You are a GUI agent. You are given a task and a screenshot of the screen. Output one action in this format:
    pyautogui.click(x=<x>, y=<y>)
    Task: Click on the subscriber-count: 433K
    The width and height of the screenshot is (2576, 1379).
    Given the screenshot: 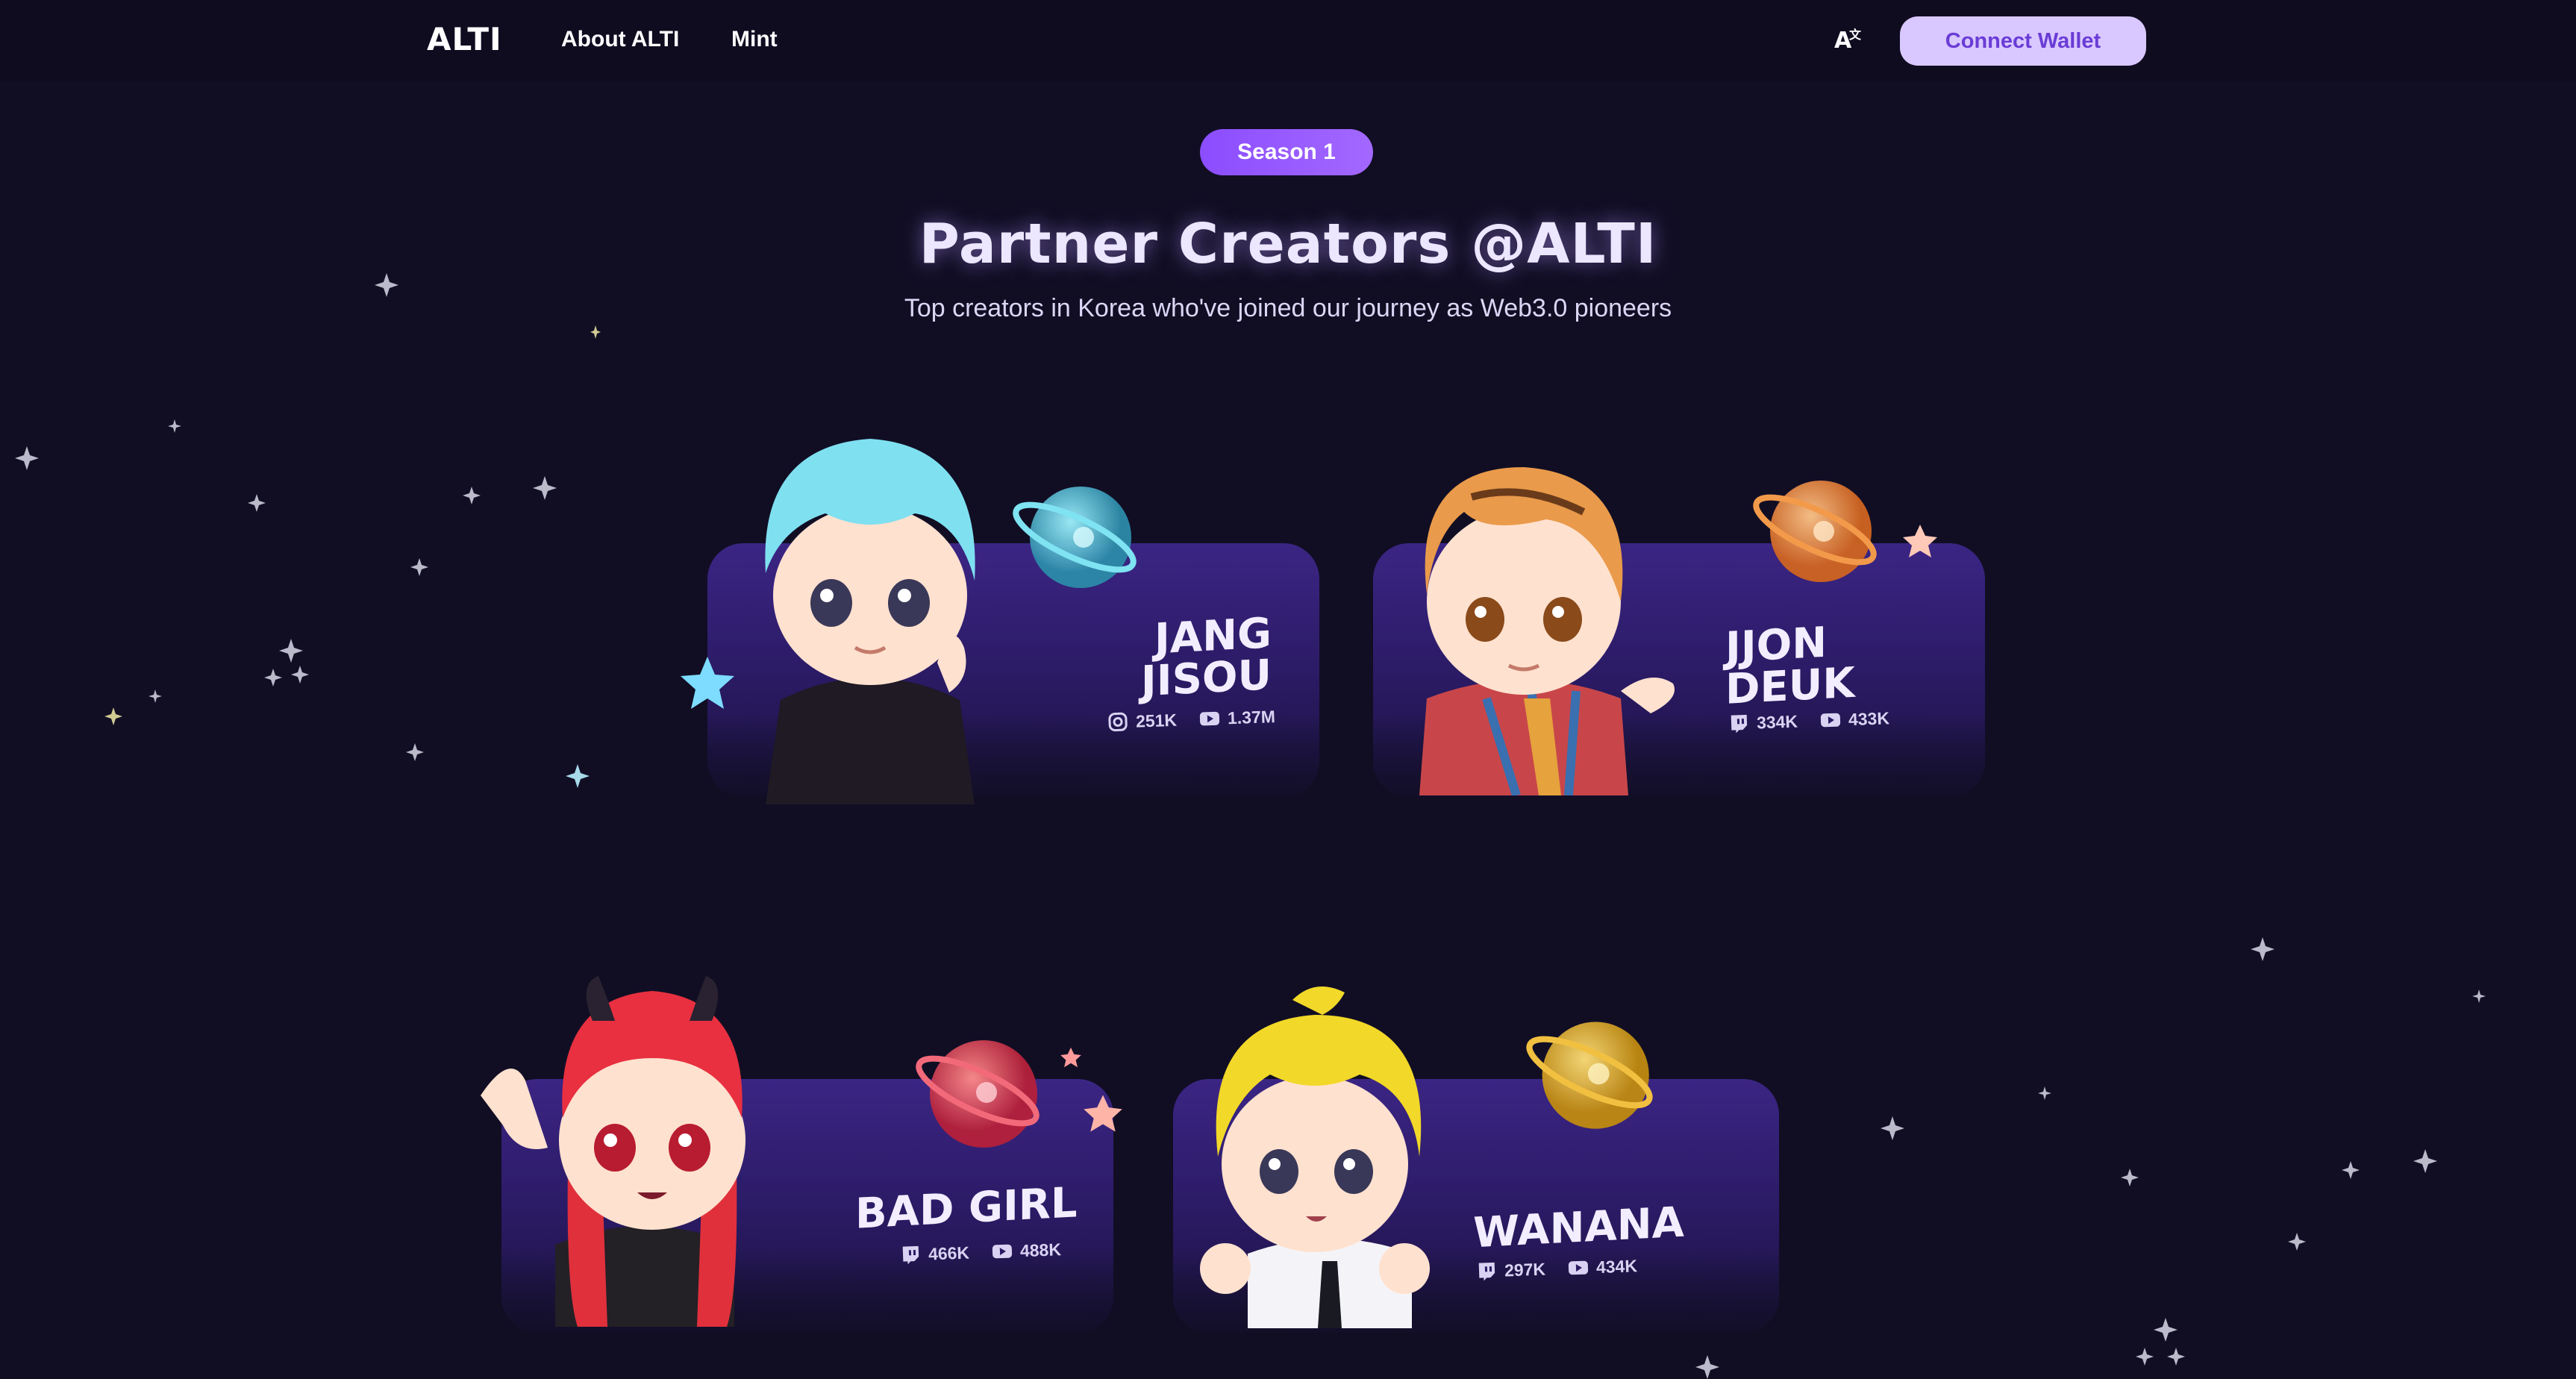 What is the action you would take?
    pyautogui.click(x=1869, y=718)
    